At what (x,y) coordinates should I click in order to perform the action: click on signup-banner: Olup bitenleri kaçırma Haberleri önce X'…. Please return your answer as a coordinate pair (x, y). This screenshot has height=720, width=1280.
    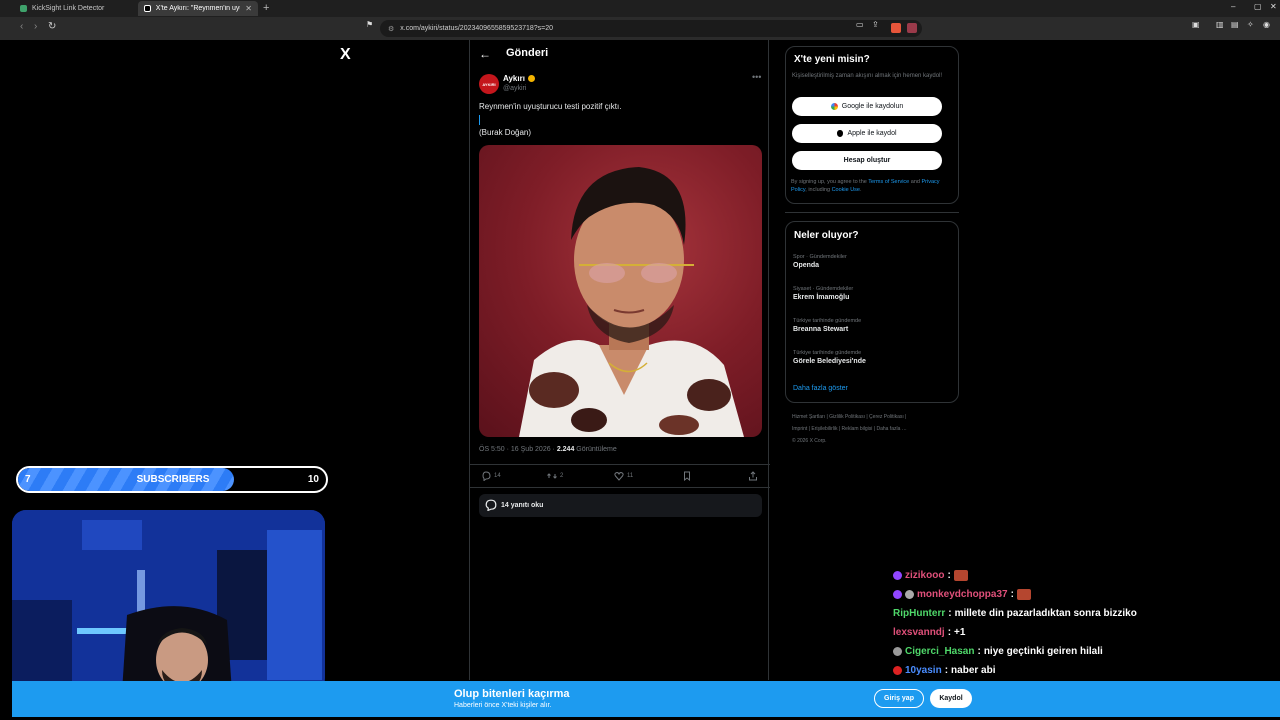
    Looking at the image, I should click on (646, 699).